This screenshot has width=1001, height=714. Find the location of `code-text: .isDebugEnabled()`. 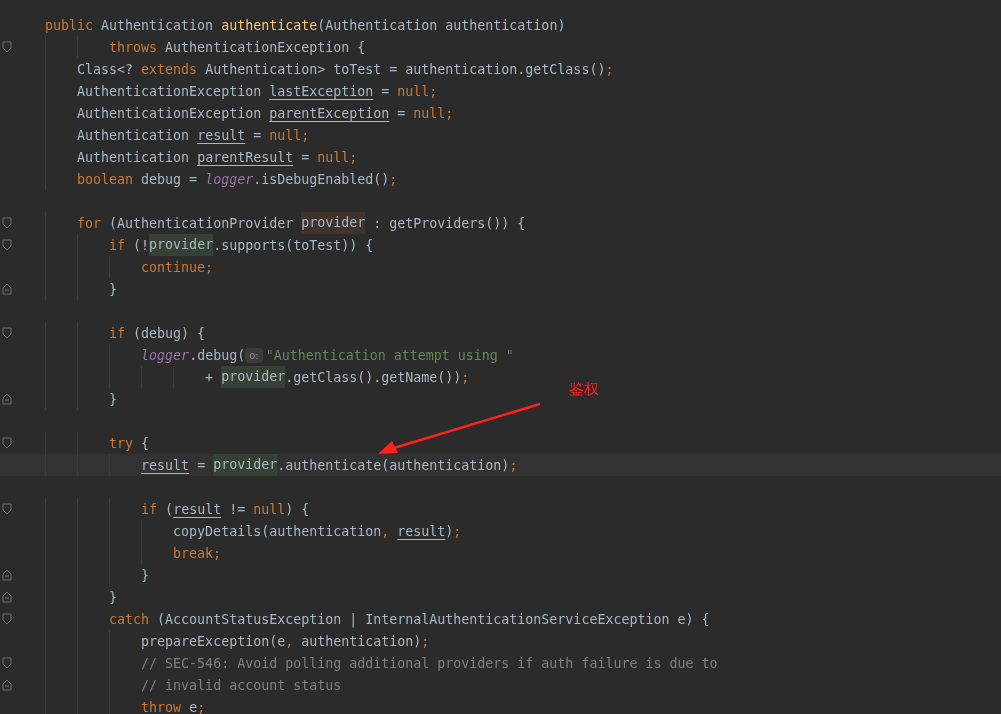

code-text: .isDebugEnabled() is located at coordinates (321, 179).